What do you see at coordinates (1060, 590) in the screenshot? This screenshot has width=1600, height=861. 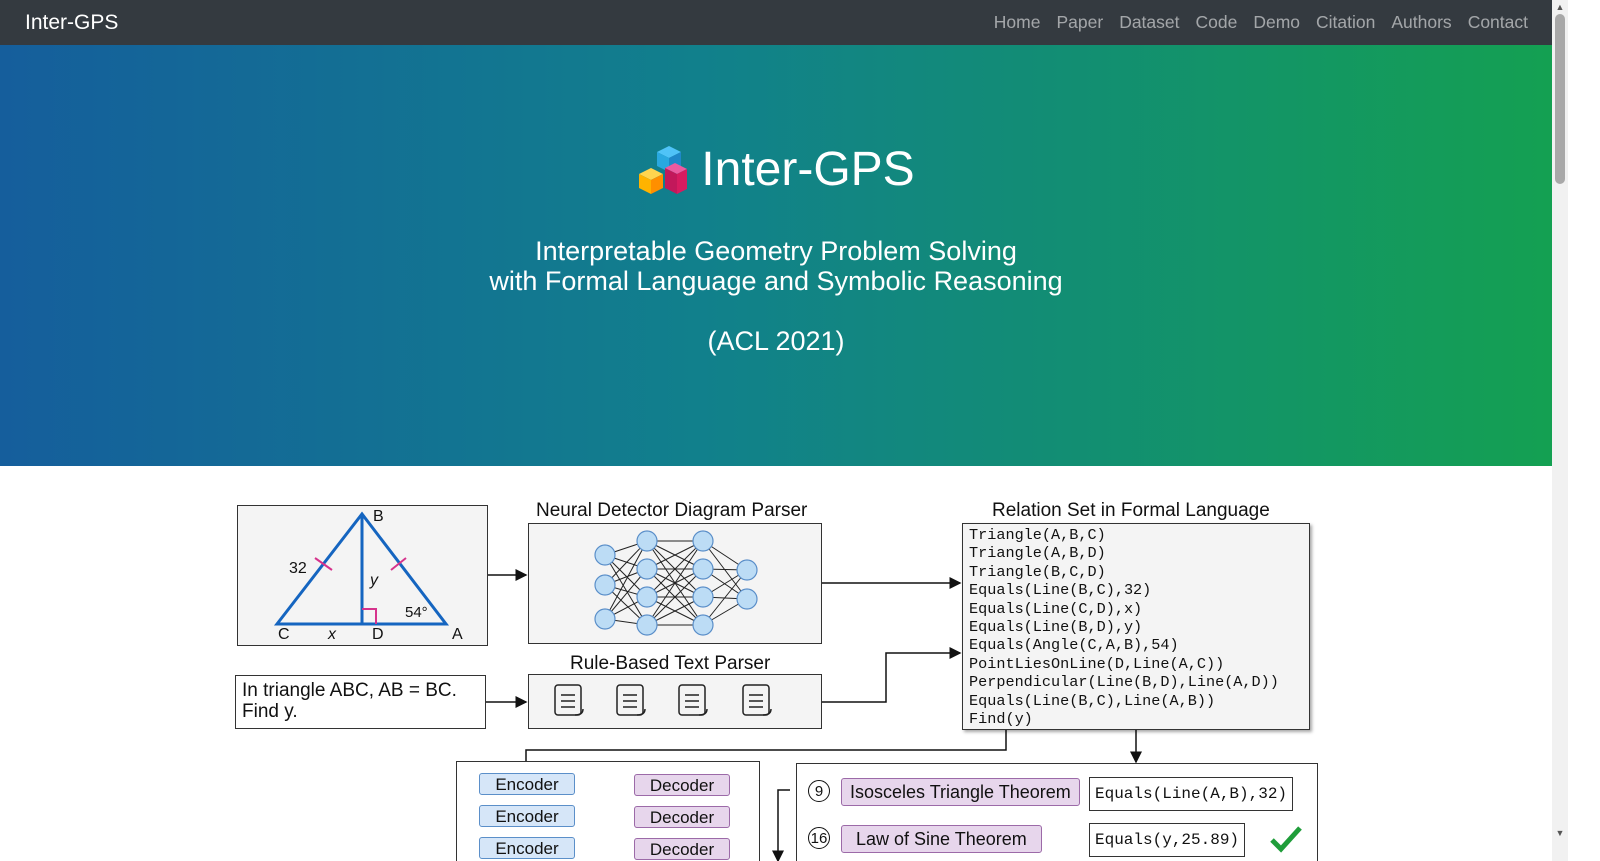 I see `relation-item: Equals(Line(B,C),32)` at bounding box center [1060, 590].